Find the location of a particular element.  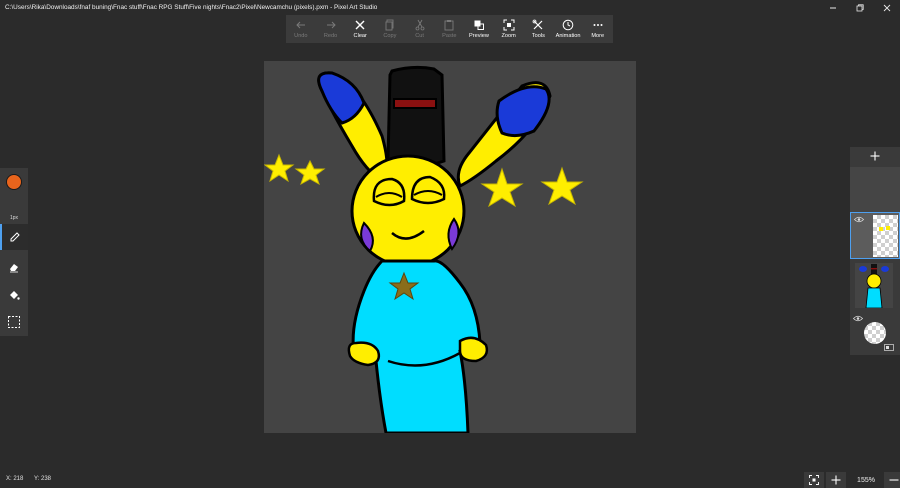

window-controls is located at coordinates (859, 7).